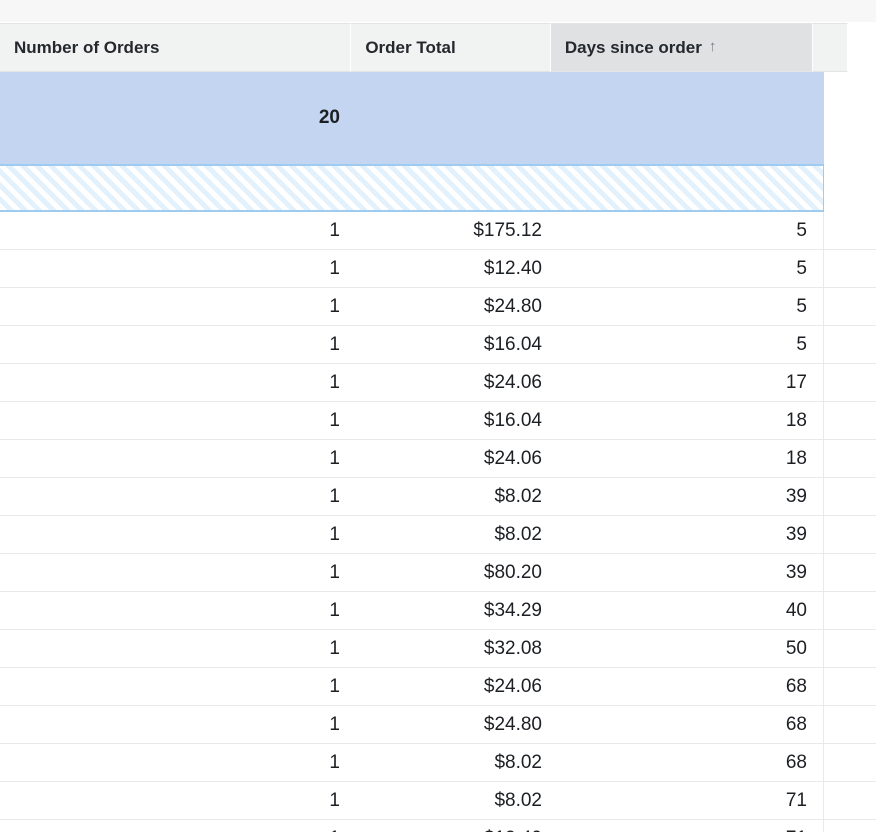 Image resolution: width=876 pixels, height=832 pixels. What do you see at coordinates (438, 383) in the screenshot?
I see `table-row: 1 $24.06 17` at bounding box center [438, 383].